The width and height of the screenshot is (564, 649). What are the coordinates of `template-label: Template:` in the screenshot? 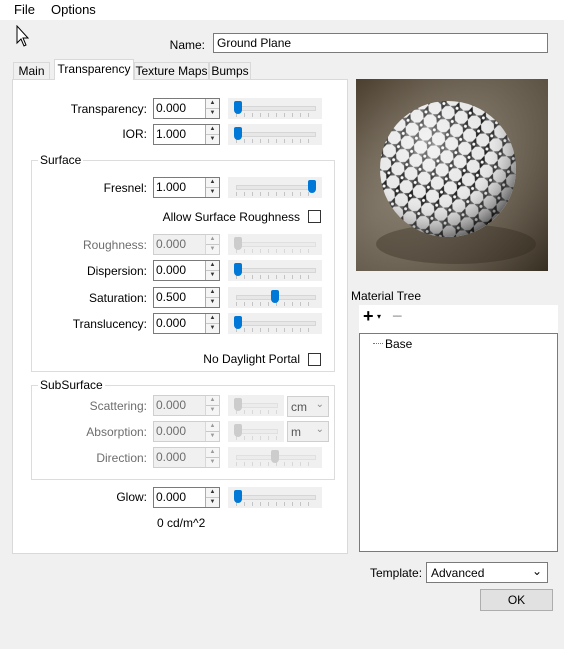 It's located at (396, 573).